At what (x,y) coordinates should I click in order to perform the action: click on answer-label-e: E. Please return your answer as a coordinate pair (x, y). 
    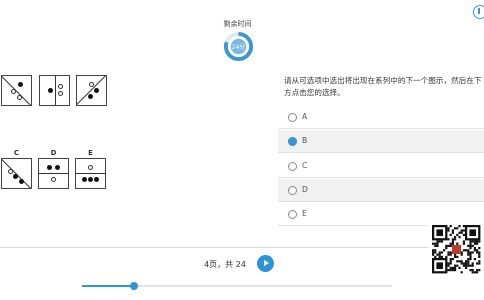
    Looking at the image, I should click on (90, 153).